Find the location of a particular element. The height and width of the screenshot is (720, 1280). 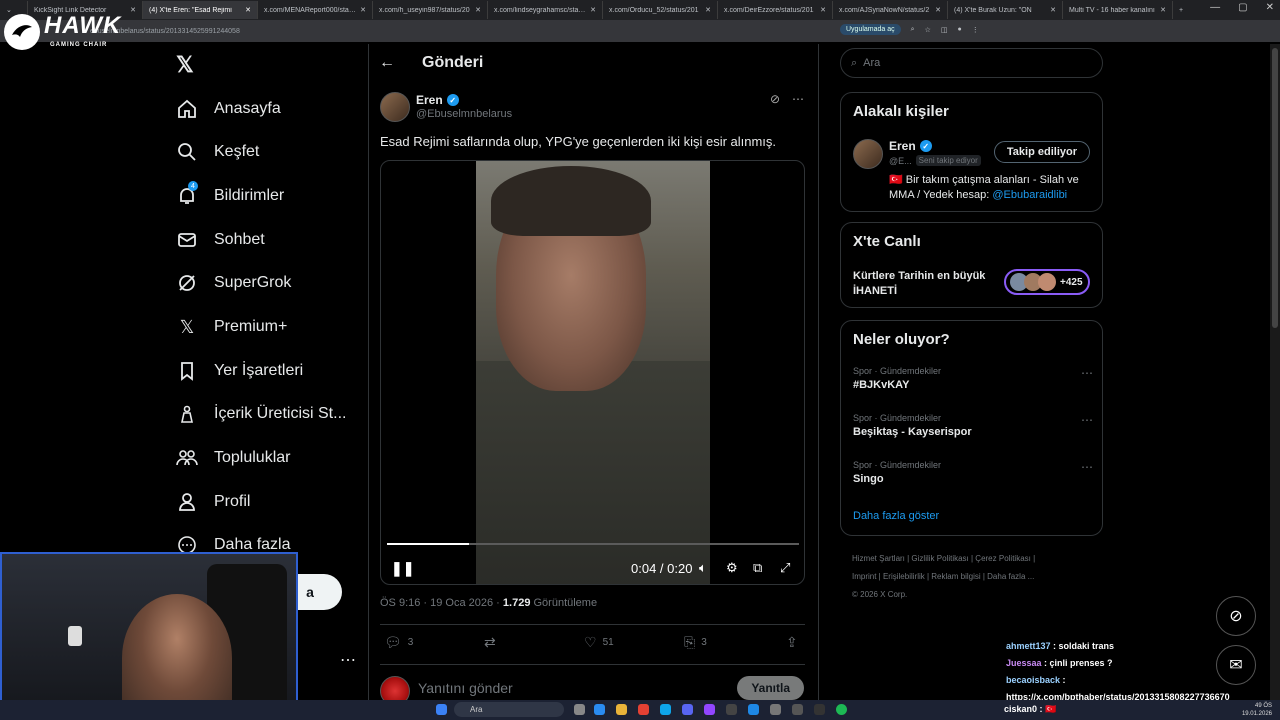

sidebar-item-profile: Profil is located at coordinates (213, 502).